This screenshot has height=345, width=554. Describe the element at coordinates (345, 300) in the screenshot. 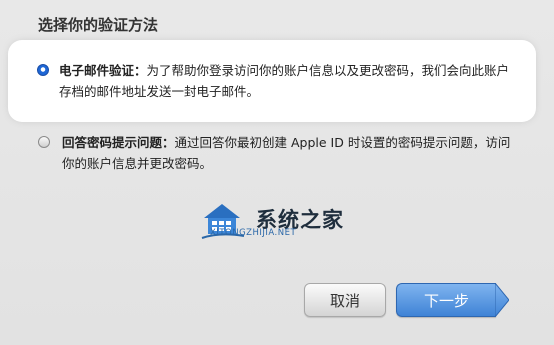

I see `cancel-button: 取消` at that location.